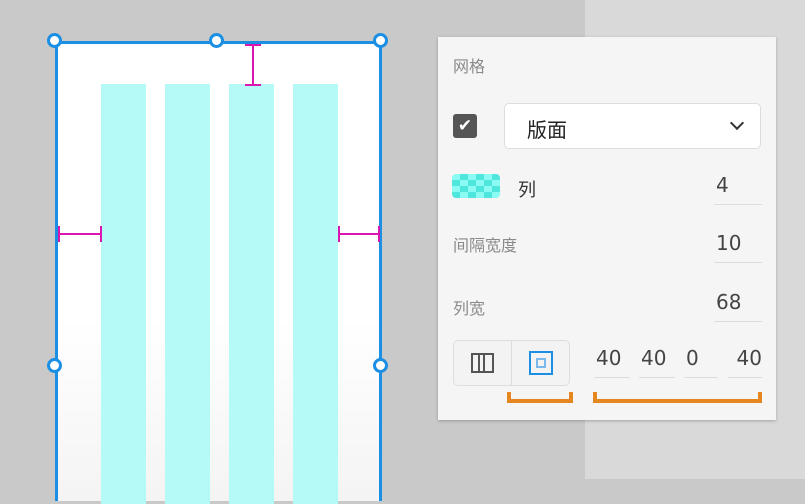 The width and height of the screenshot is (805, 504). Describe the element at coordinates (476, 186) in the screenshot. I see `grid-color-swatch` at that location.